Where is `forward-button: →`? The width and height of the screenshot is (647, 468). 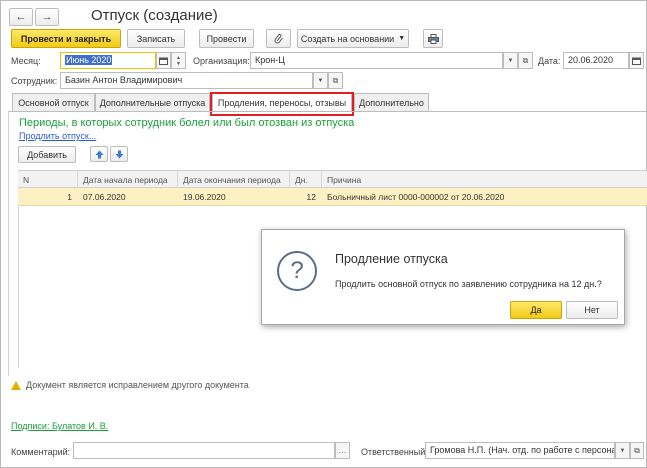
forward-button: → is located at coordinates (47, 17).